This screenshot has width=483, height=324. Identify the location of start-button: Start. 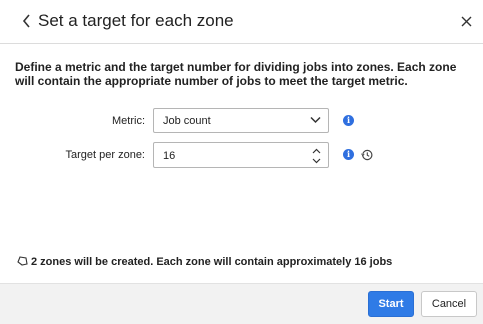
(391, 304).